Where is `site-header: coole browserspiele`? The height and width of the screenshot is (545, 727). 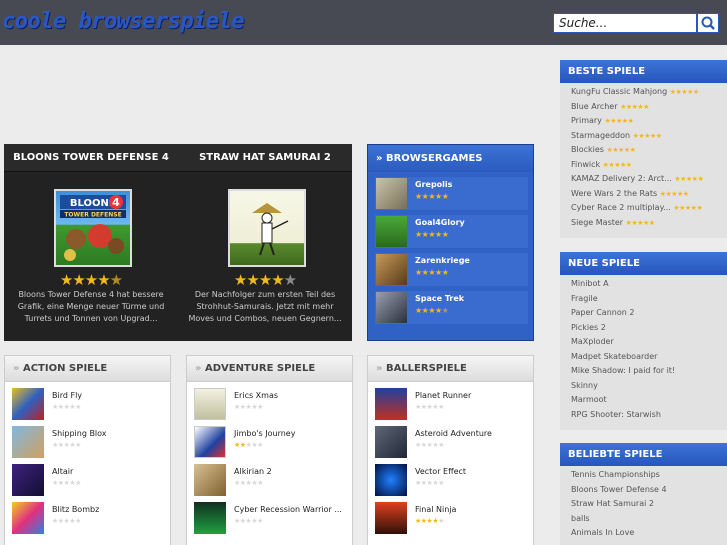 site-header: coole browserspiele is located at coordinates (363, 22).